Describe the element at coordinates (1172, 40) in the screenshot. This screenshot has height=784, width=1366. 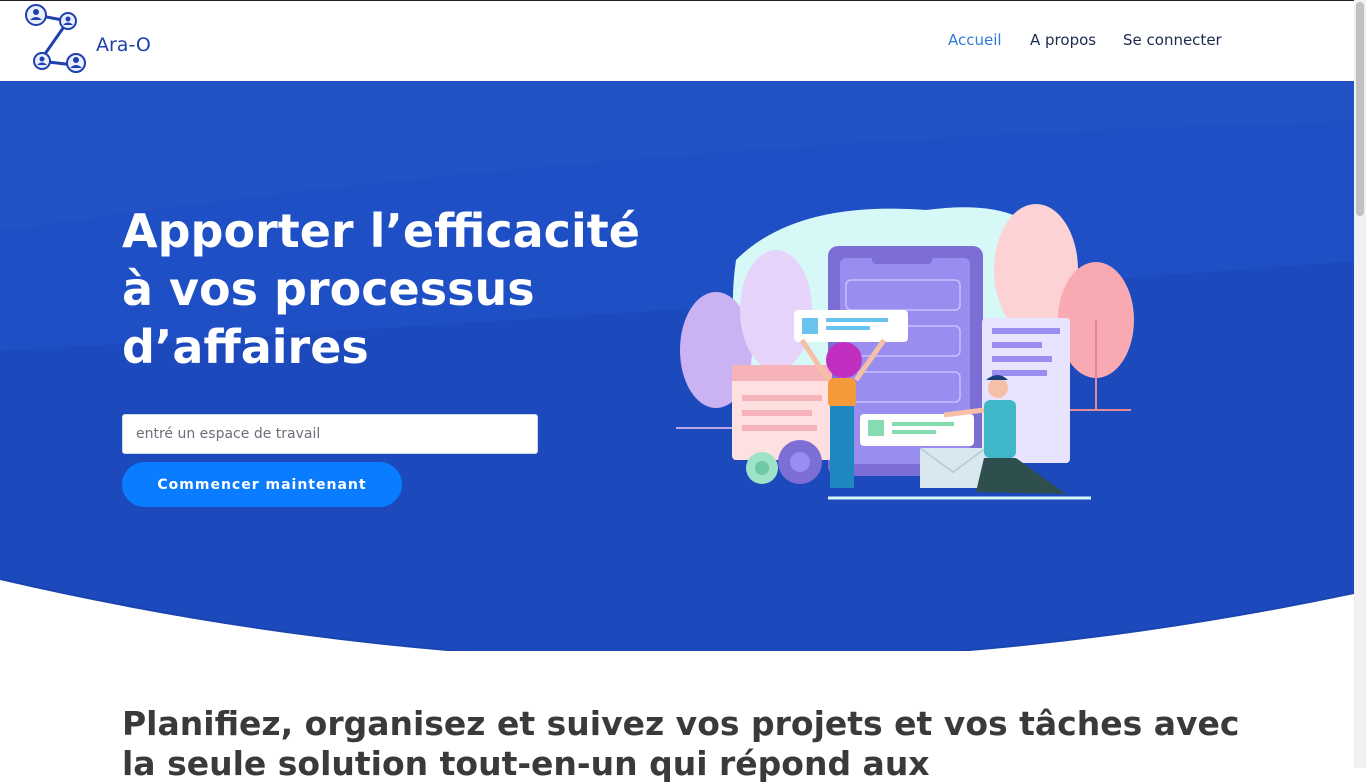
I see `nav-link-se-connecter: Se connecter` at that location.